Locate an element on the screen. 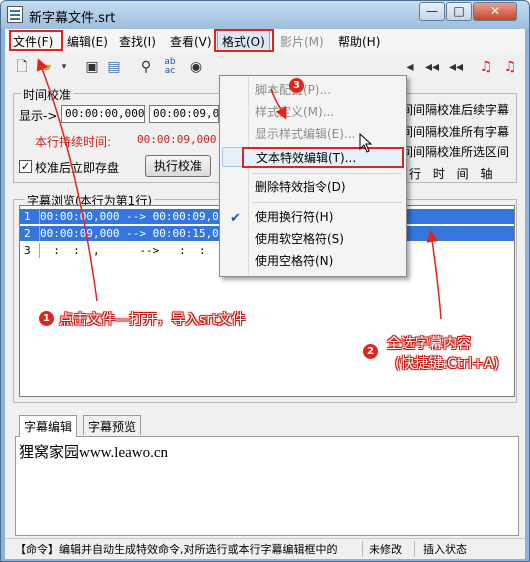 The height and width of the screenshot is (562, 530). step1-text: 点击文件—打开，导入srt文件 is located at coordinates (152, 320).